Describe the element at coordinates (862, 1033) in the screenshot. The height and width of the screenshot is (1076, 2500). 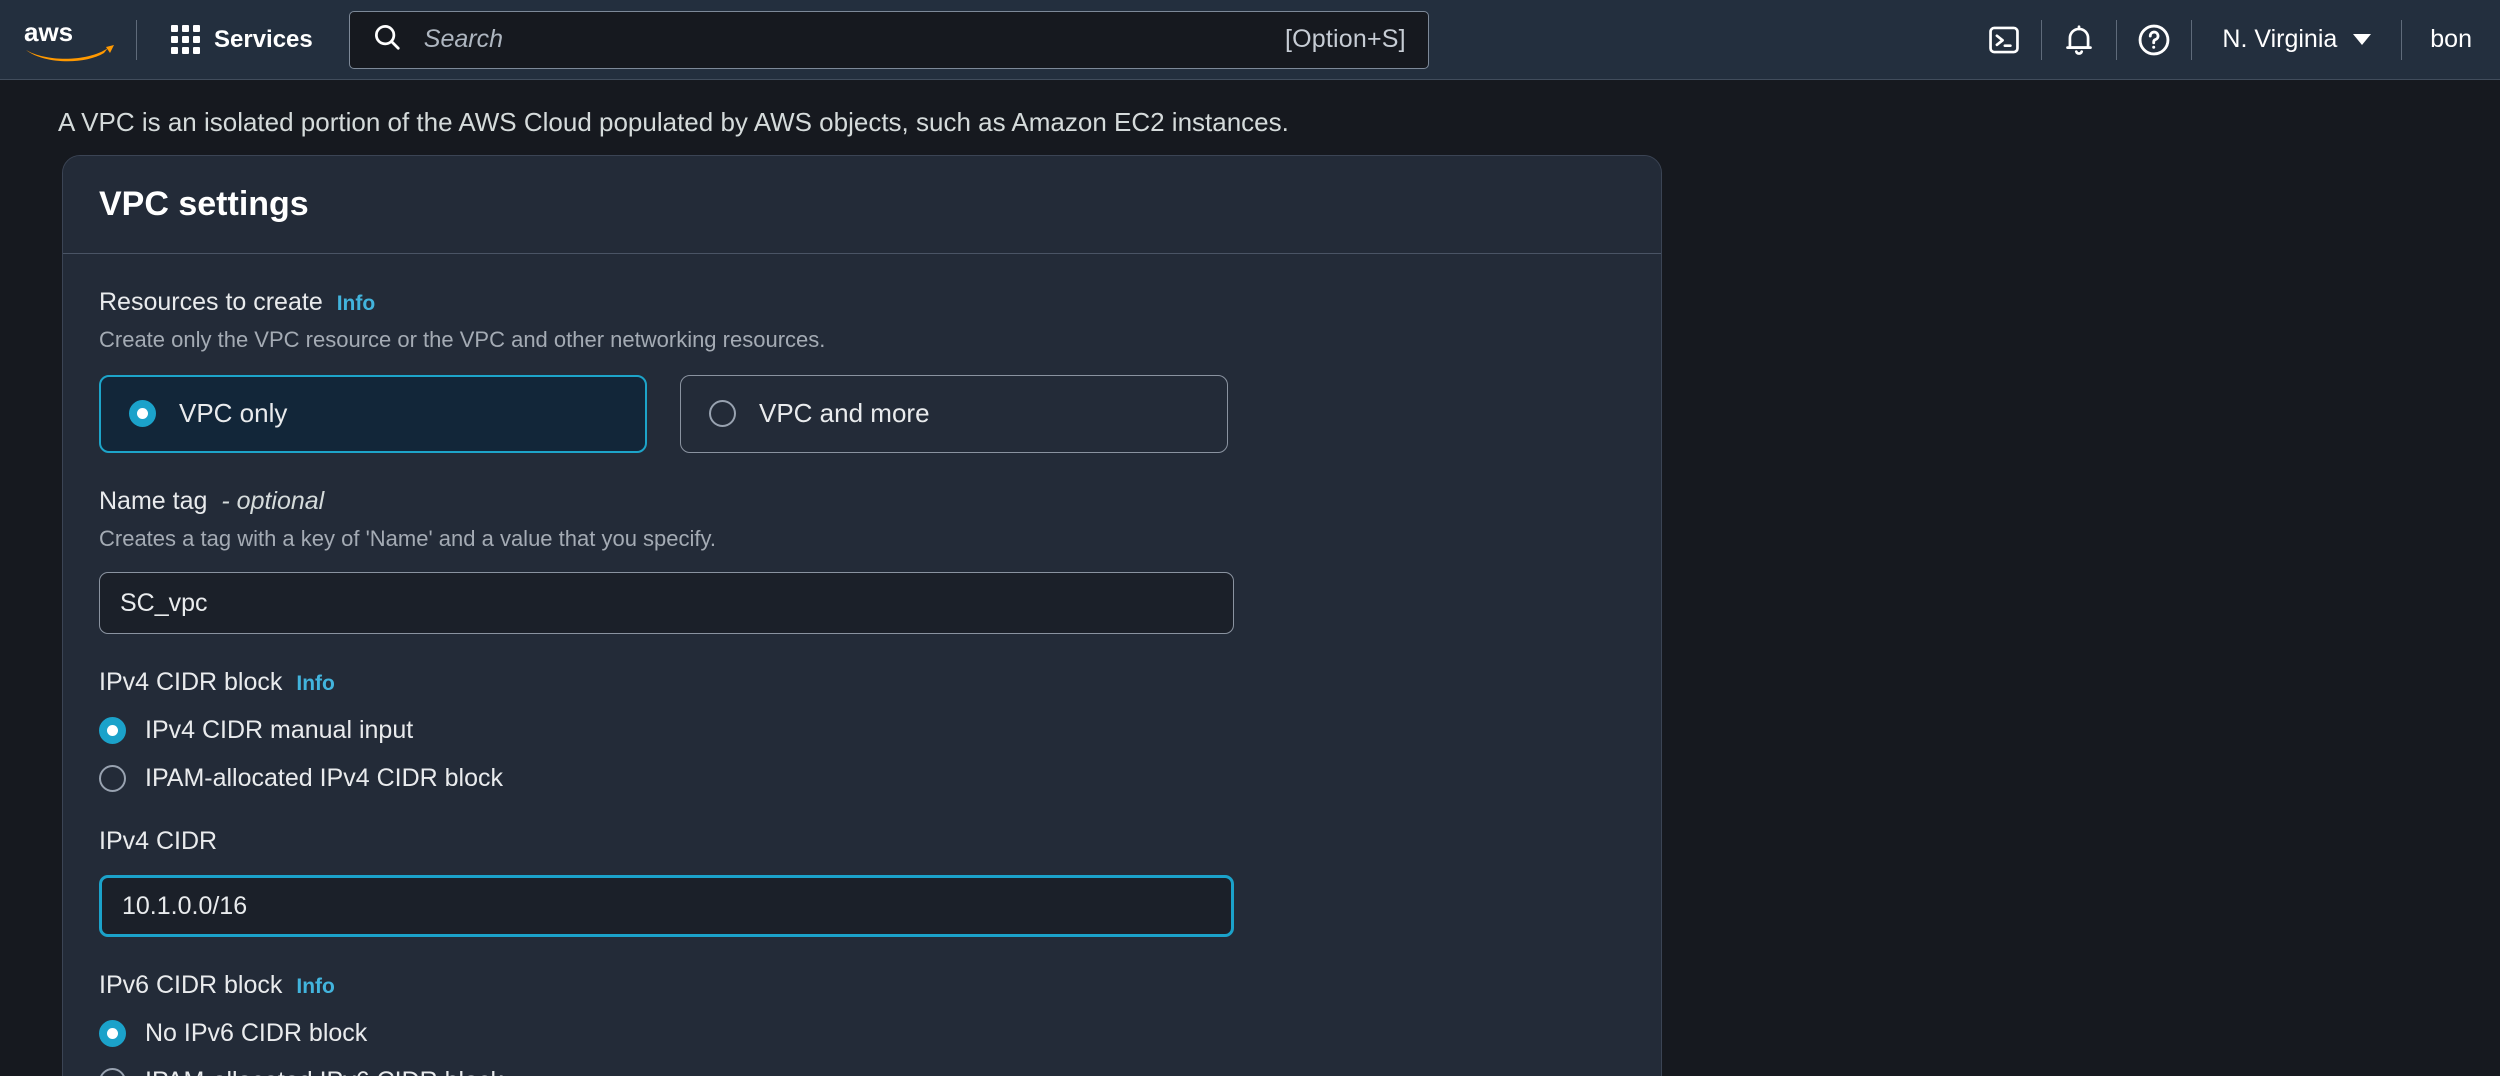
I see `radio-row-no-ipv6: No IPv6 CIDR block` at that location.